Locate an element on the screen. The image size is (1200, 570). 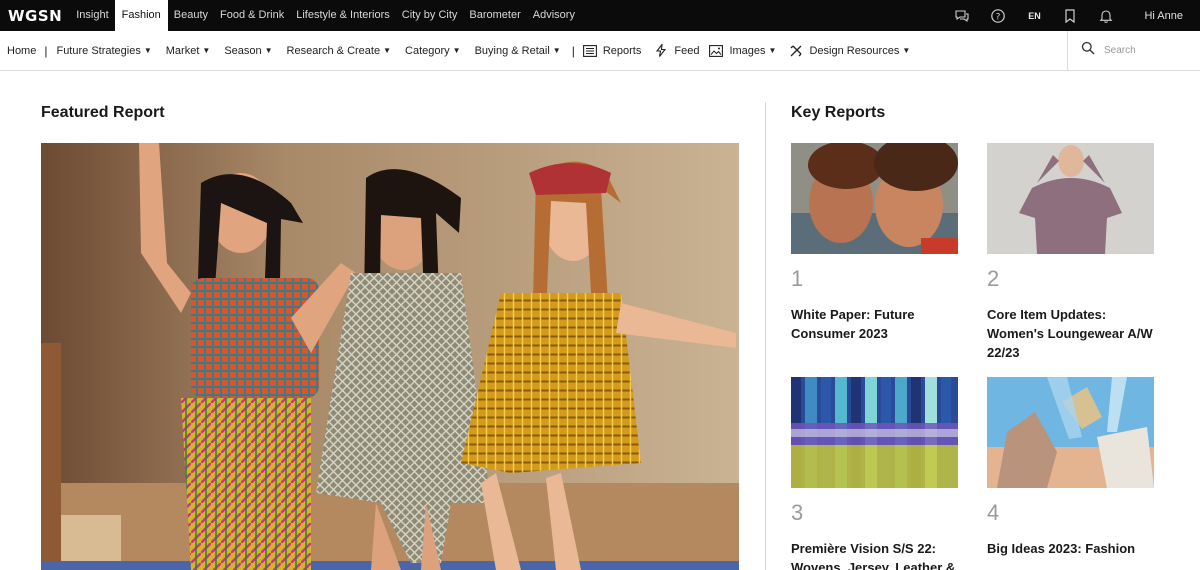
nav-feed-label: Feed is located at coordinates (687, 50).